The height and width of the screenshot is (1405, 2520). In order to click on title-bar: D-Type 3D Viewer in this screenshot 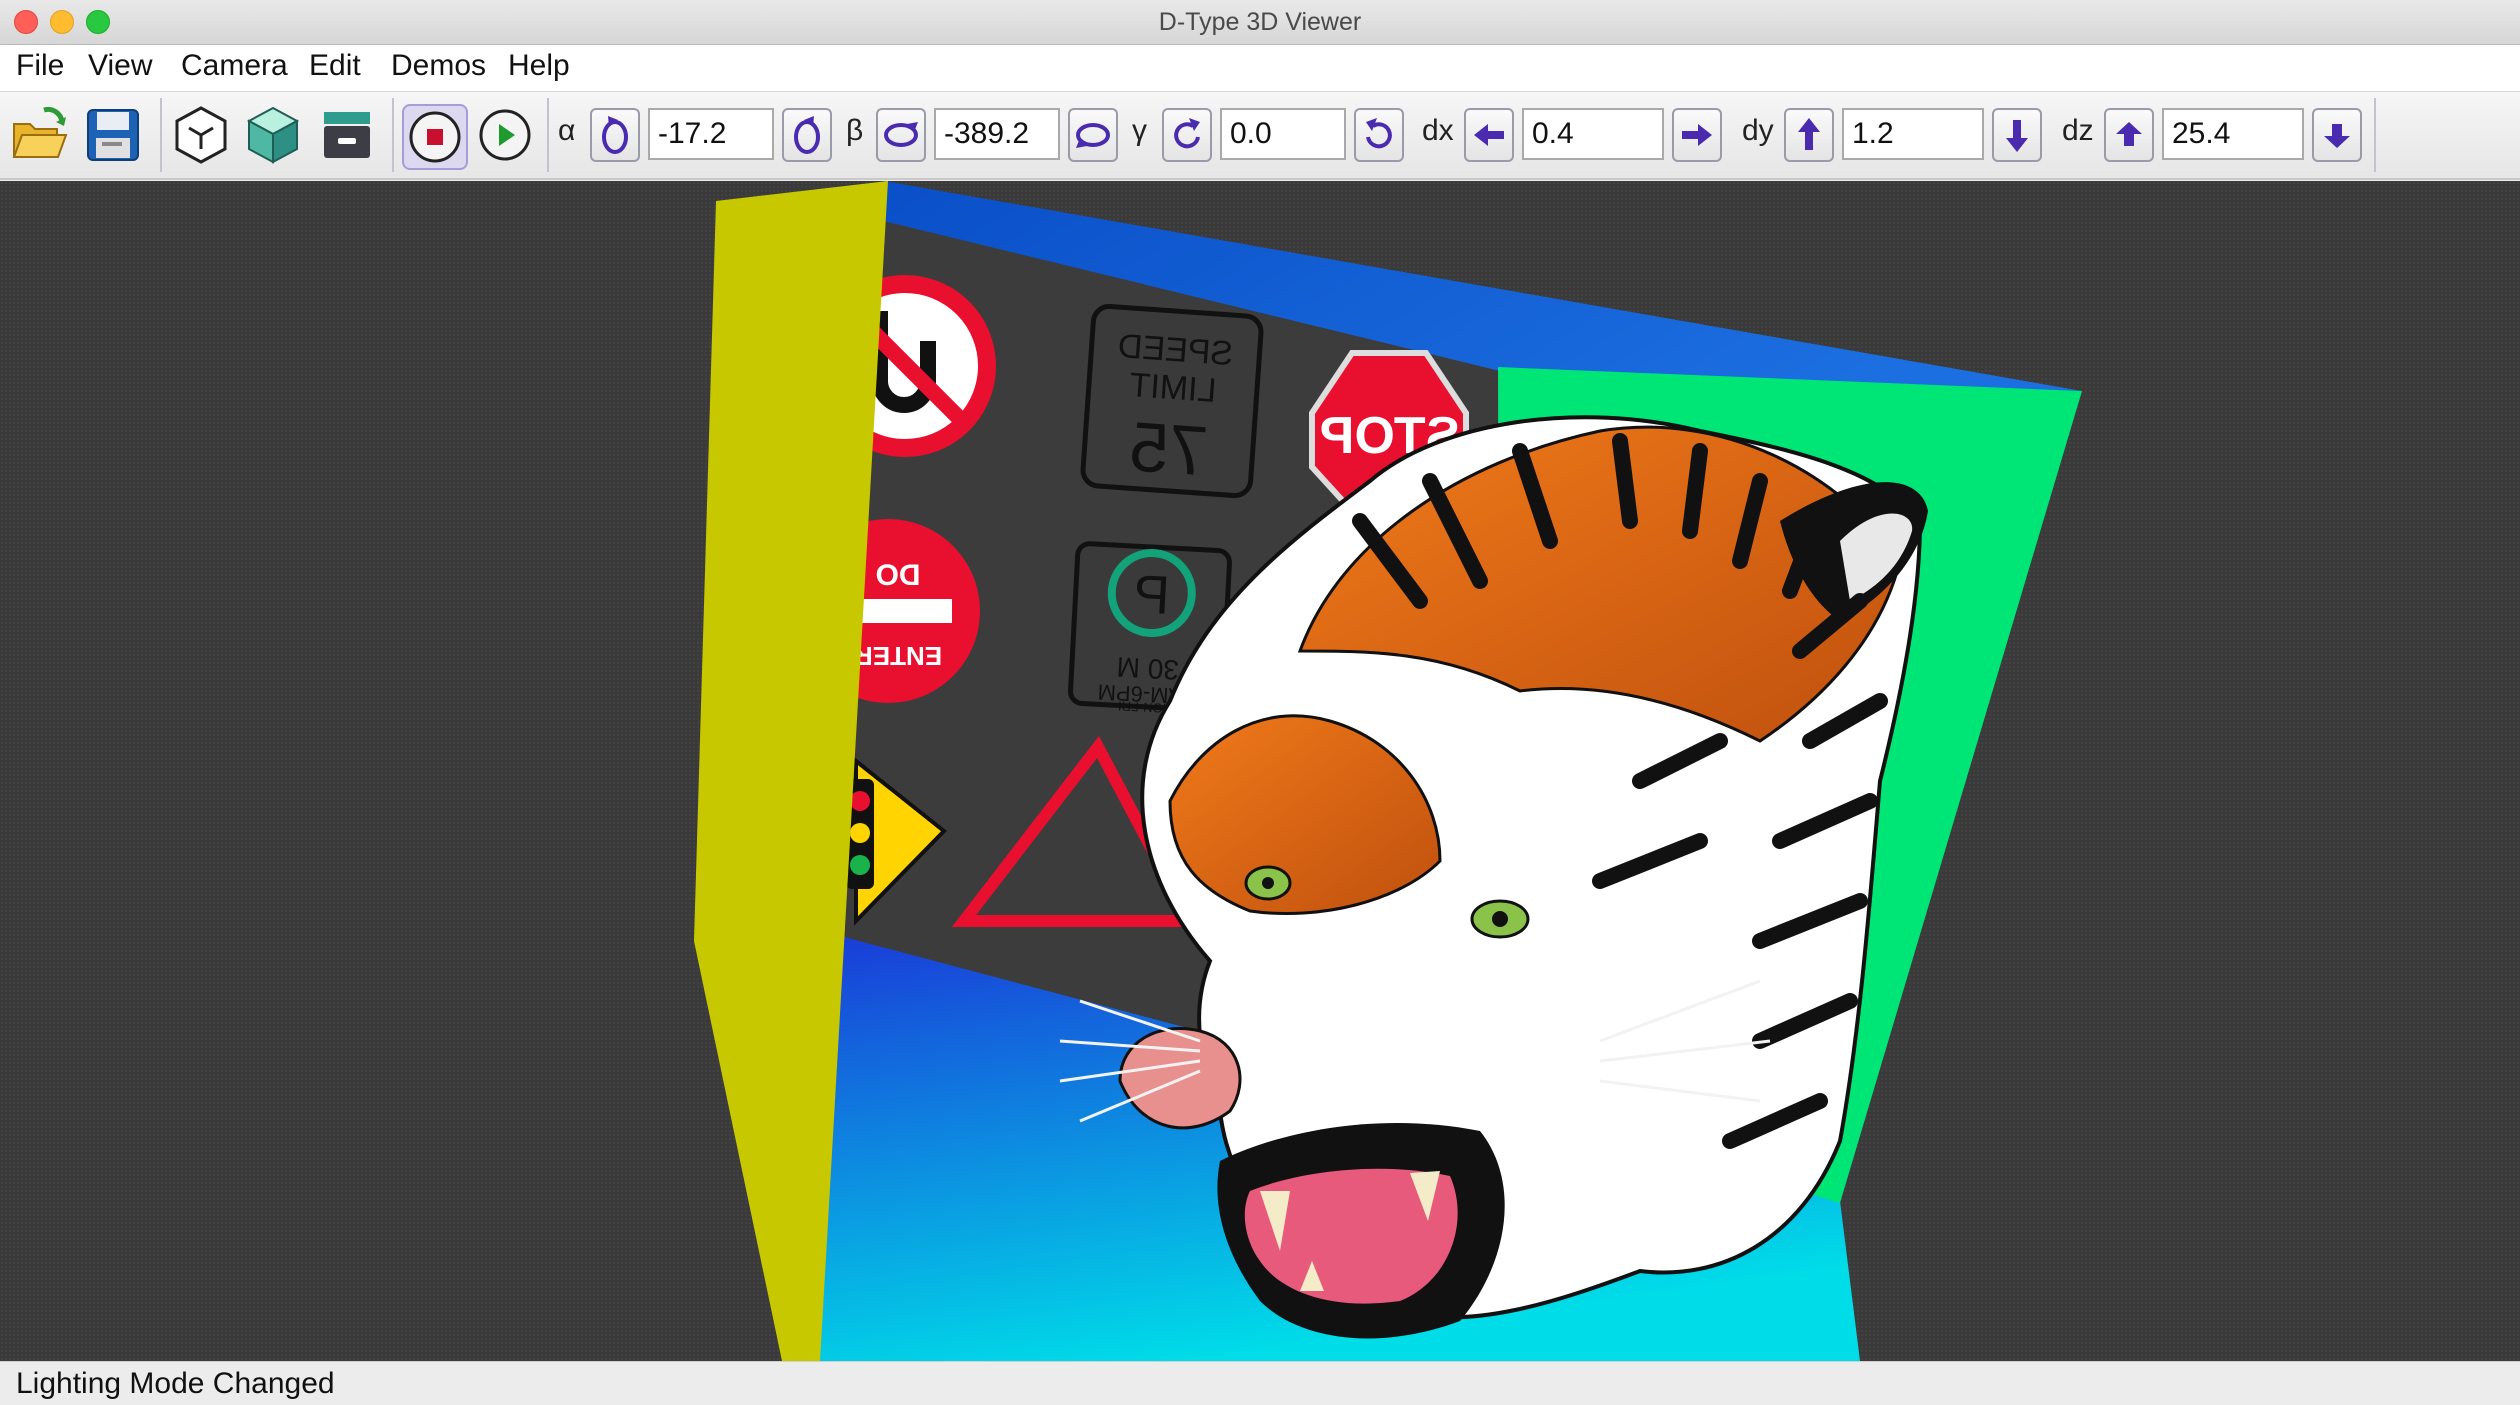, I will do `click(1260, 22)`.